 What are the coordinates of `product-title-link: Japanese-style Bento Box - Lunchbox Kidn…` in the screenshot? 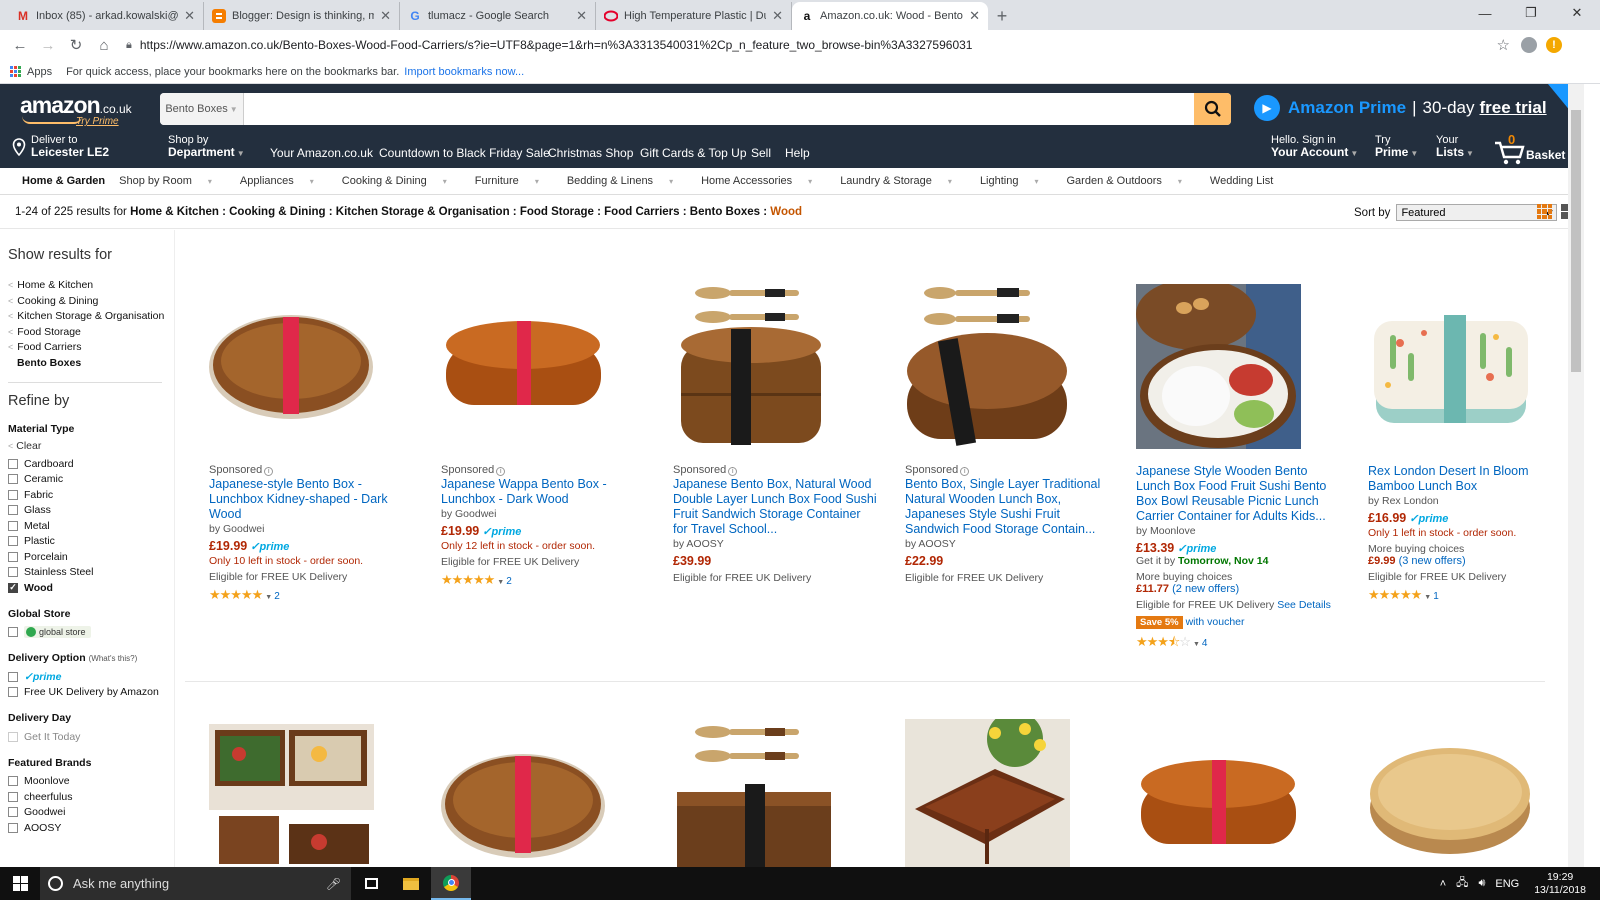 It's located at (311, 499).